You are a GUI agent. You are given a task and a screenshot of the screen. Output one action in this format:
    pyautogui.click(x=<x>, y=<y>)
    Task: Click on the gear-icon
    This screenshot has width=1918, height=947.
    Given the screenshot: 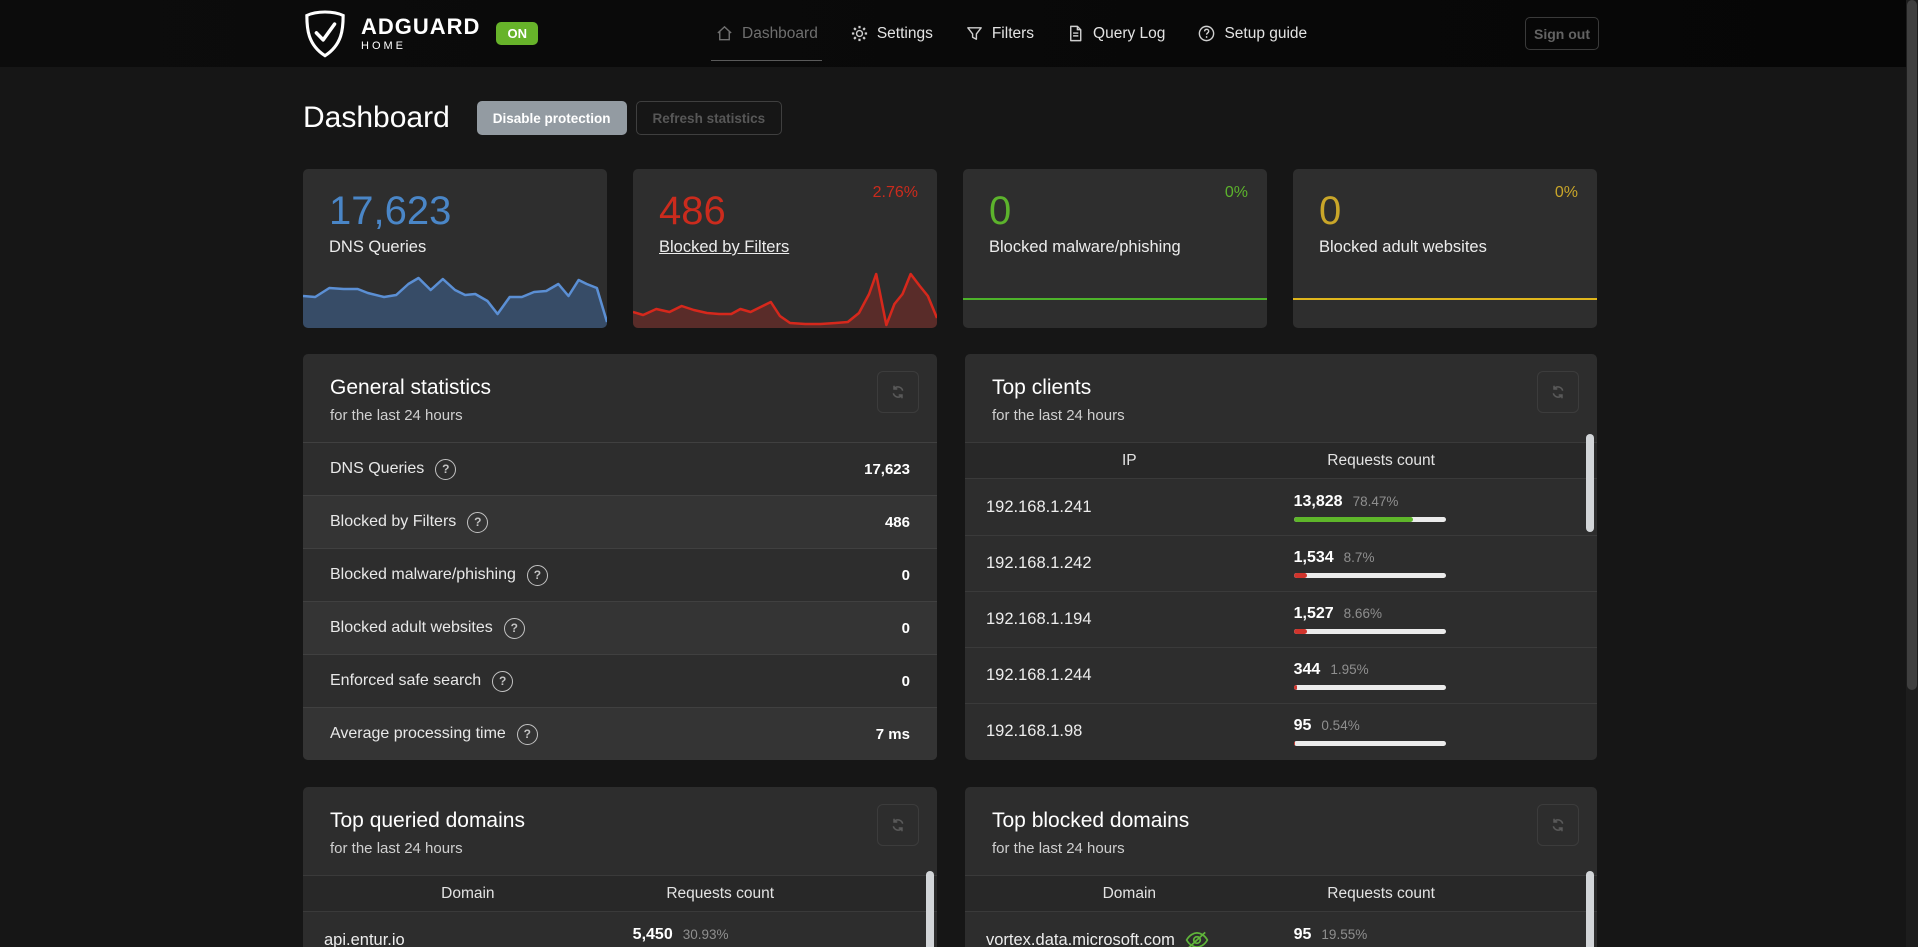 What is the action you would take?
    pyautogui.click(x=859, y=33)
    